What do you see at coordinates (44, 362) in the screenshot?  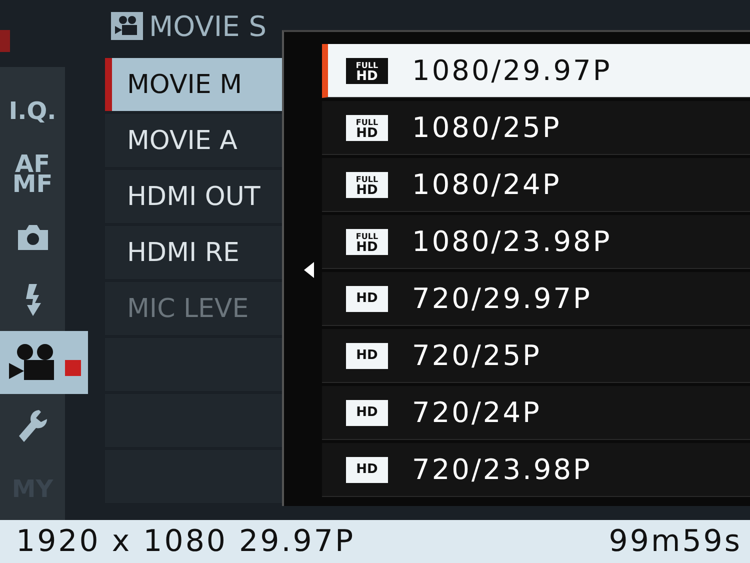 I see `sidebar-tab` at bounding box center [44, 362].